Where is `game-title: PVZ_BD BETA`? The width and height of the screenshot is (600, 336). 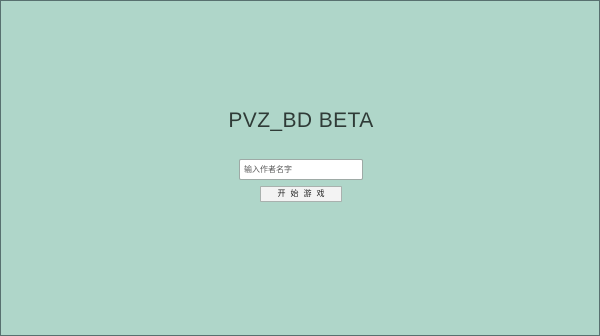 game-title: PVZ_BD BETA is located at coordinates (301, 120).